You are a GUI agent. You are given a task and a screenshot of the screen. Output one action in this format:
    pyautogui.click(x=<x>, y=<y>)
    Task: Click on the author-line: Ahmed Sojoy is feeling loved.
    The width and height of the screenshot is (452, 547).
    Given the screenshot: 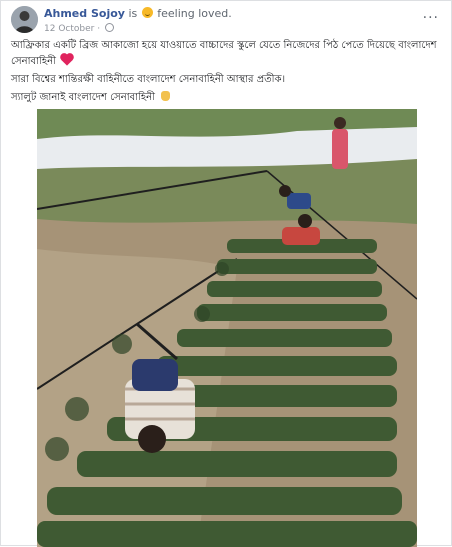 What is the action you would take?
    pyautogui.click(x=138, y=13)
    